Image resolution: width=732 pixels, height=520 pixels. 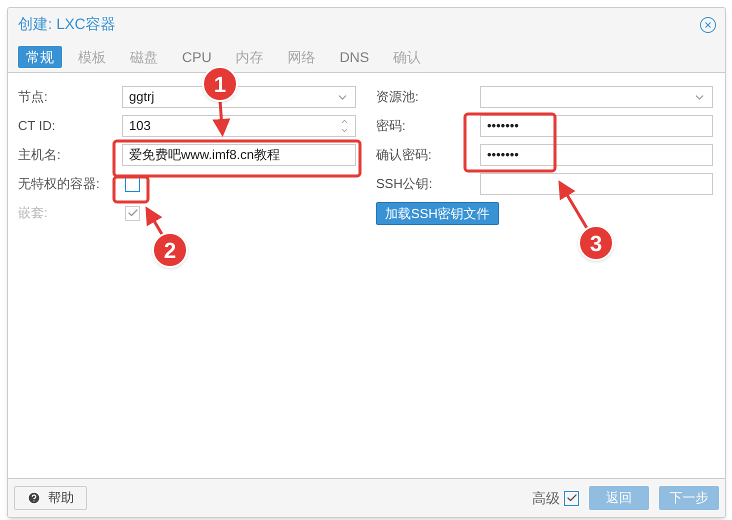 What do you see at coordinates (596, 97) in the screenshot?
I see `select-field` at bounding box center [596, 97].